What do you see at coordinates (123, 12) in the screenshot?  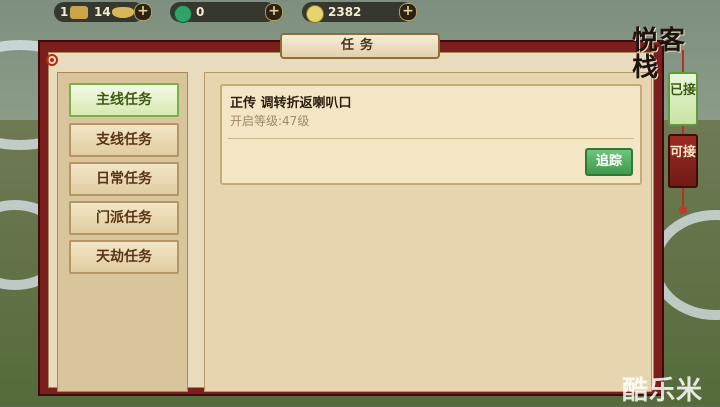 I see `ingot-icon` at bounding box center [123, 12].